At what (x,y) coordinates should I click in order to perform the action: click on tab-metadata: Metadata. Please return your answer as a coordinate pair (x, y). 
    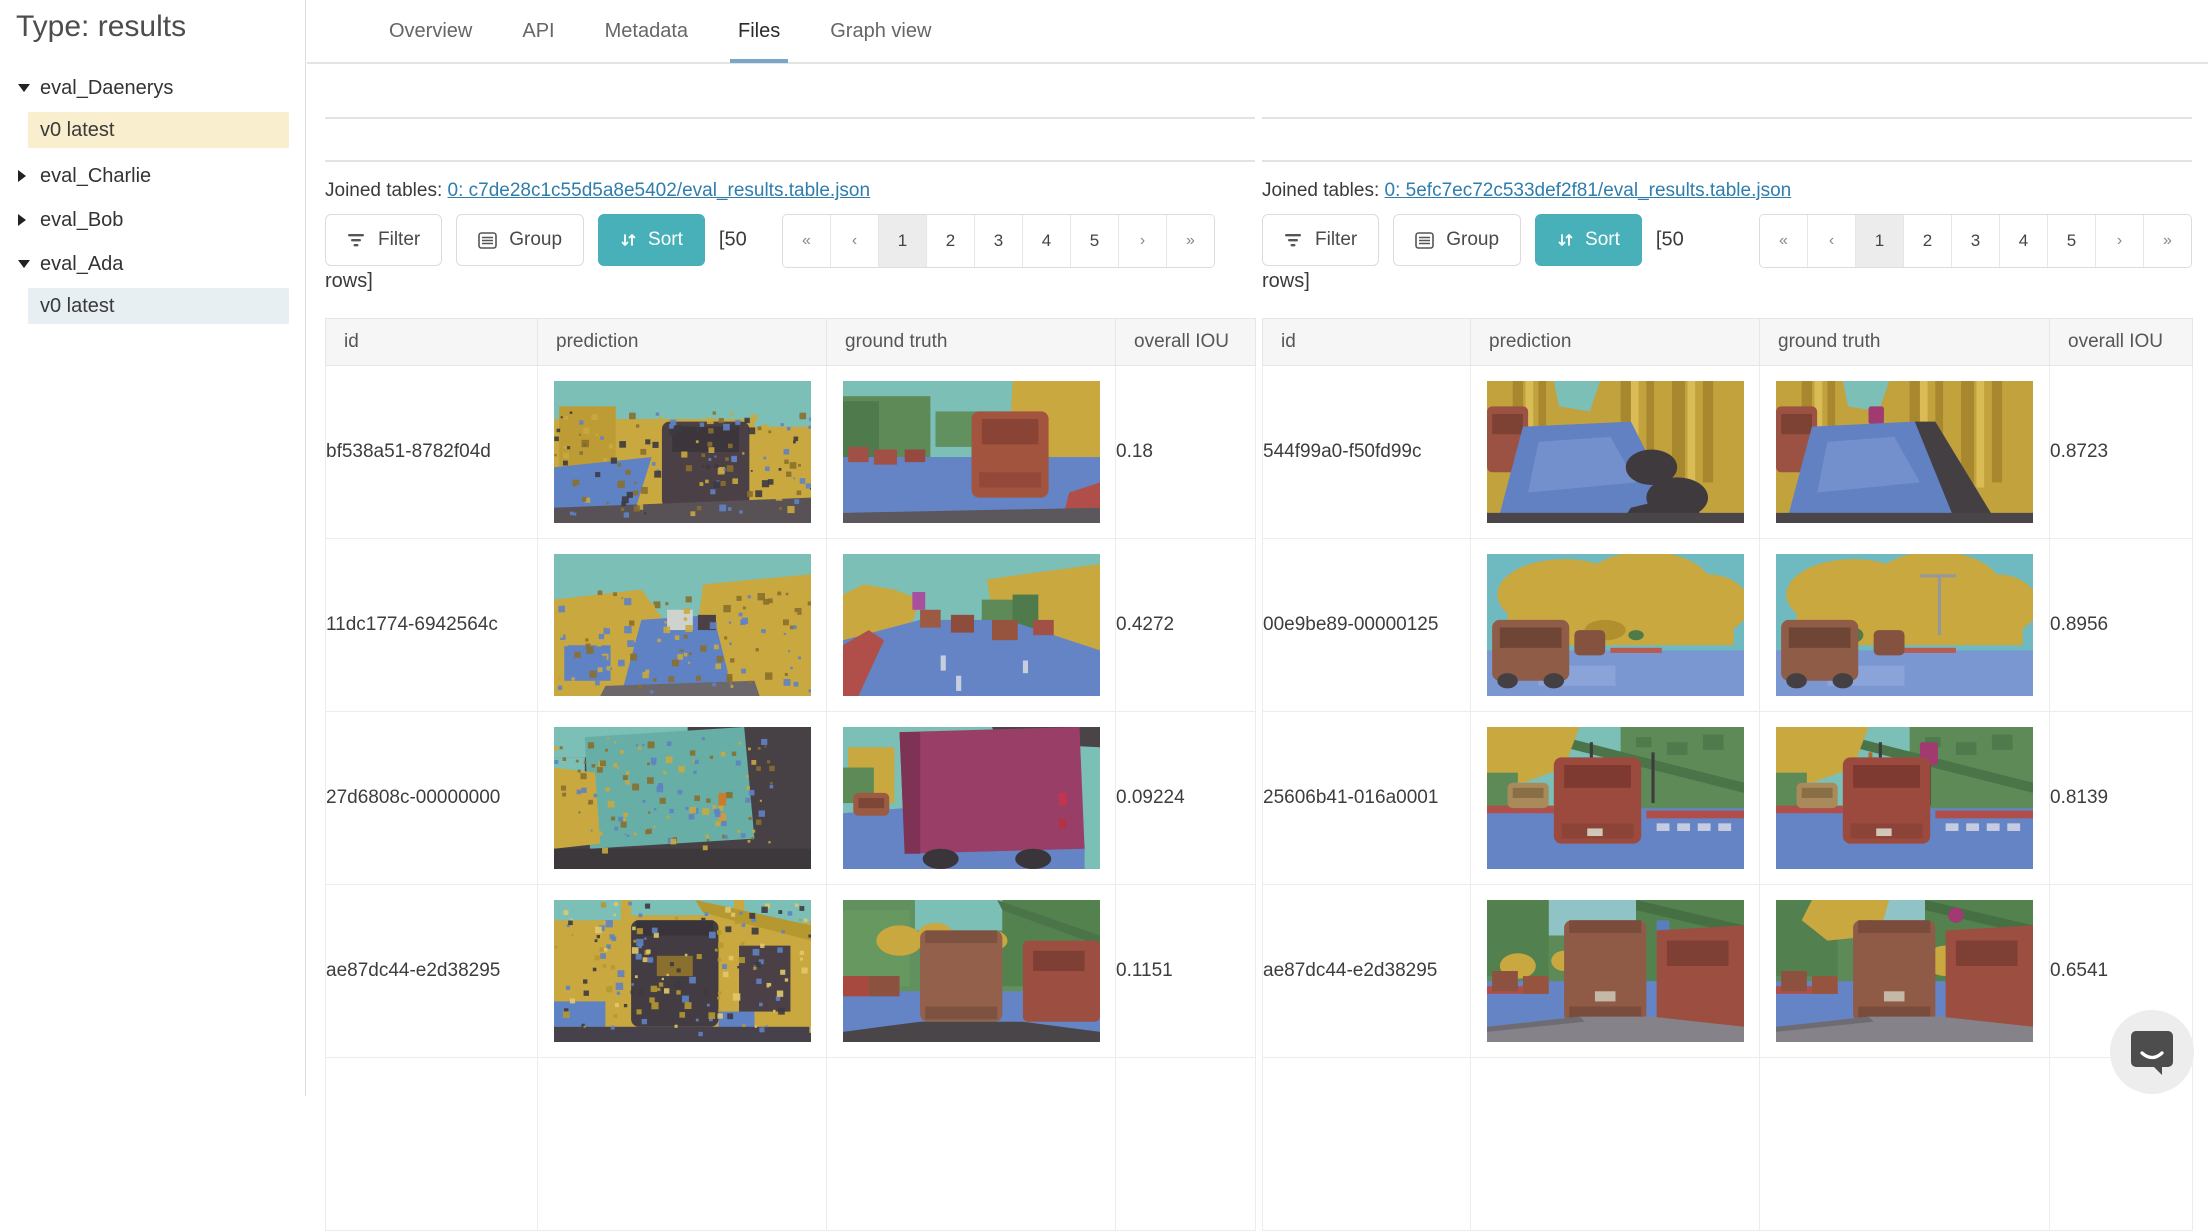
    Looking at the image, I should click on (646, 31).